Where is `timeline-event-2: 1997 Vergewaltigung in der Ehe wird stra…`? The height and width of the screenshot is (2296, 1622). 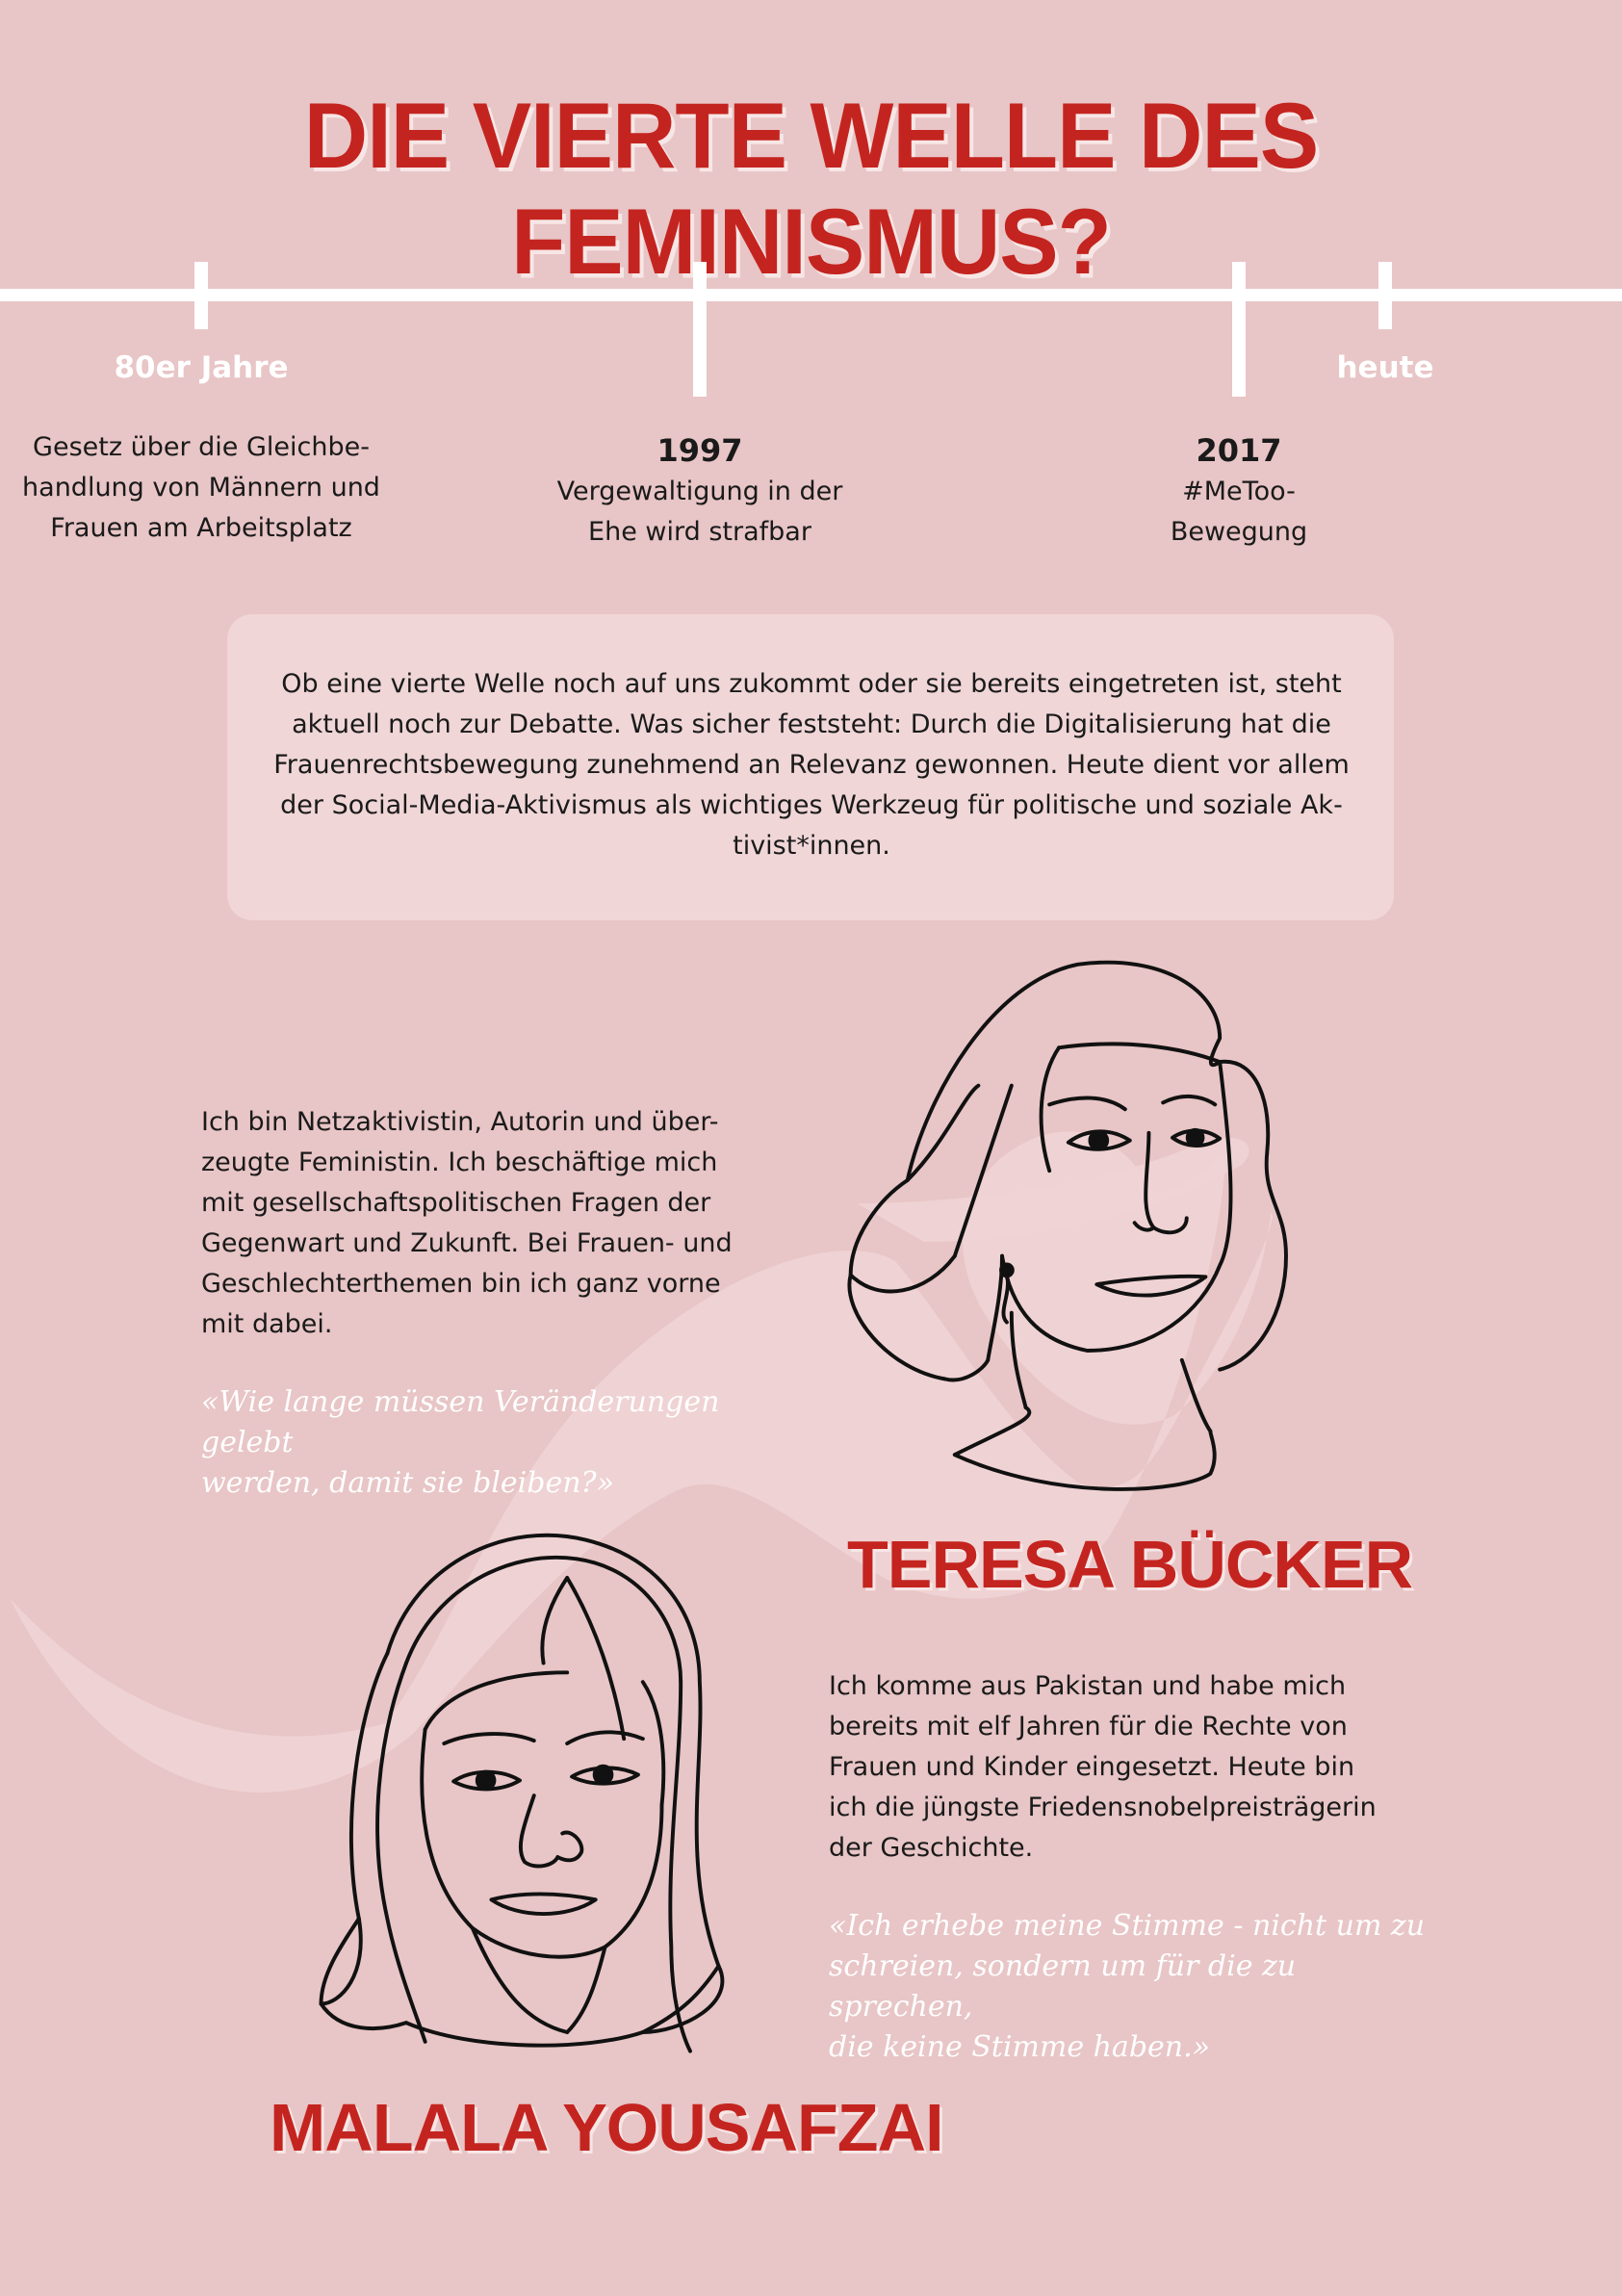
timeline-event-2: 1997 Vergewaltigung in der Ehe wird stra… is located at coordinates (700, 491).